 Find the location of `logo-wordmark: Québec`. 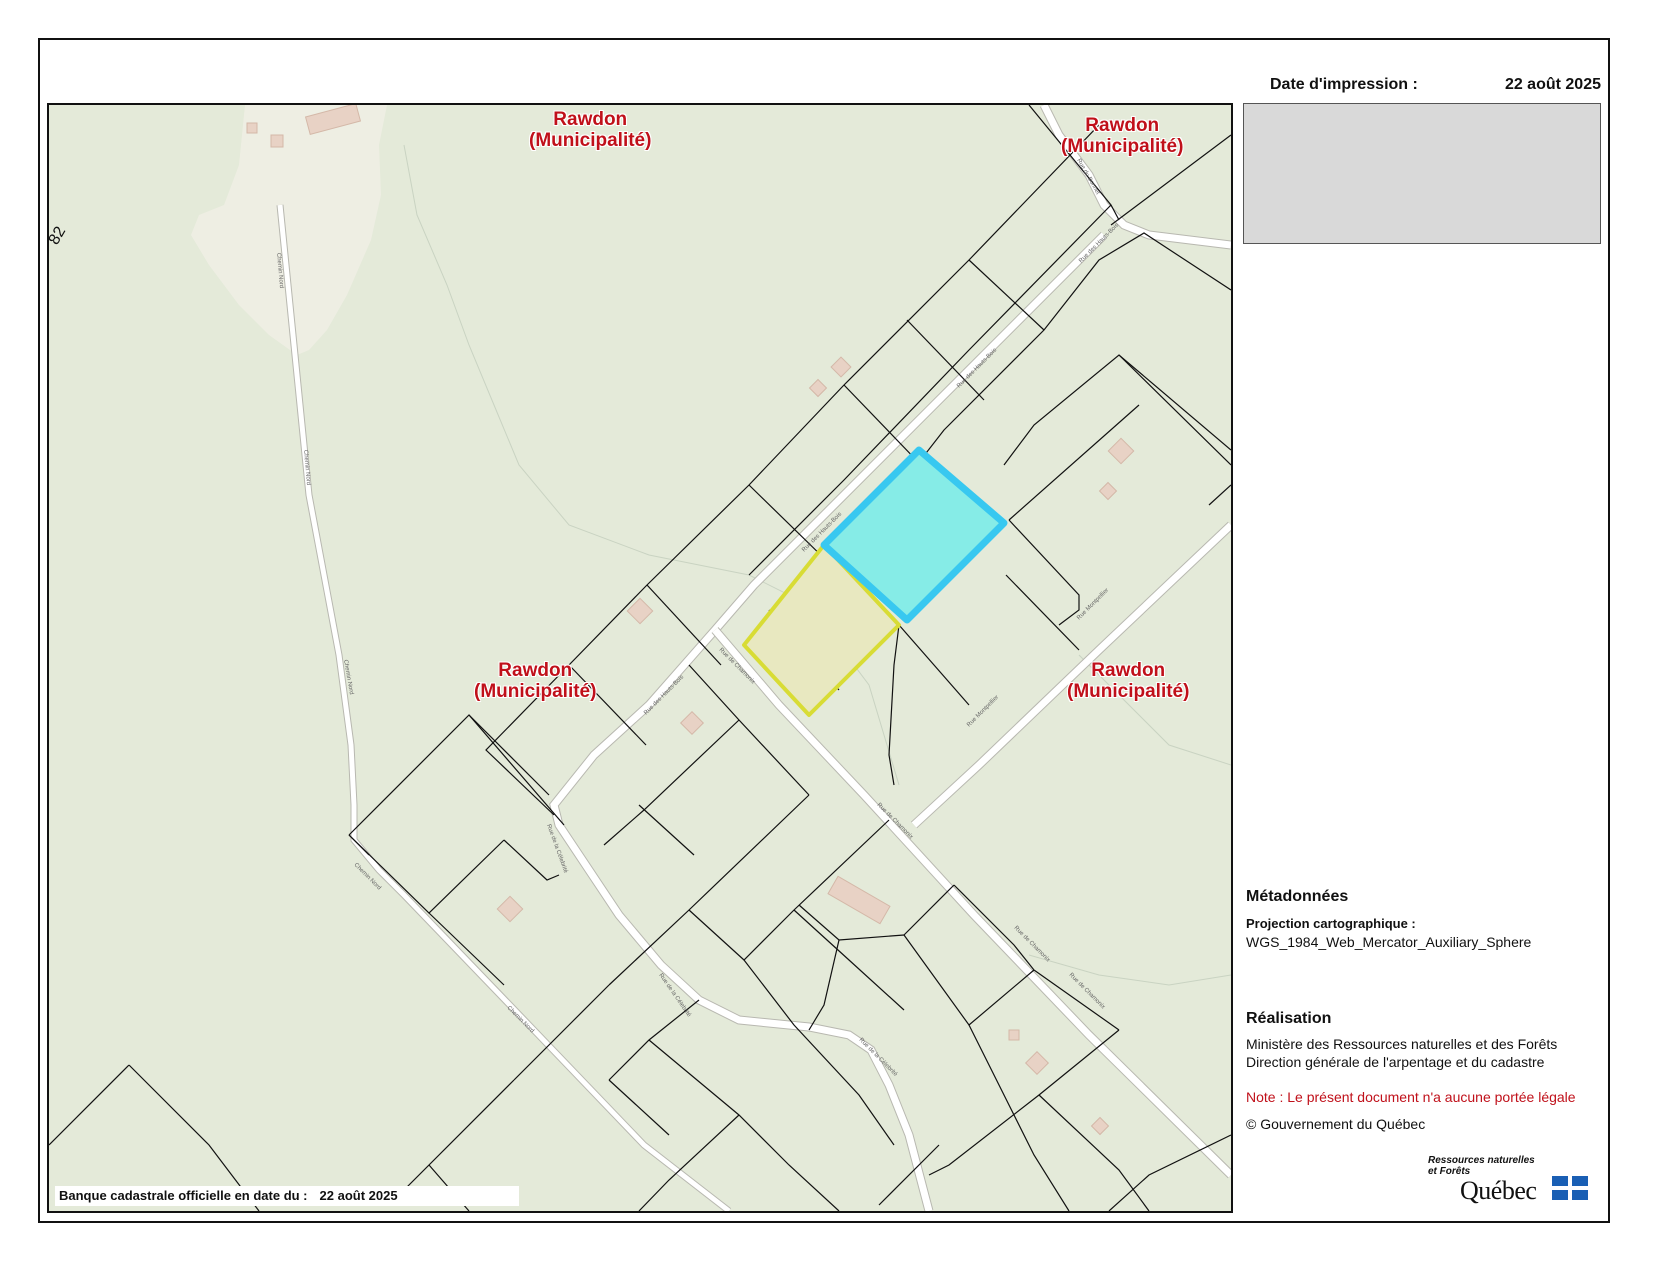

logo-wordmark: Québec is located at coordinates (1498, 1190).